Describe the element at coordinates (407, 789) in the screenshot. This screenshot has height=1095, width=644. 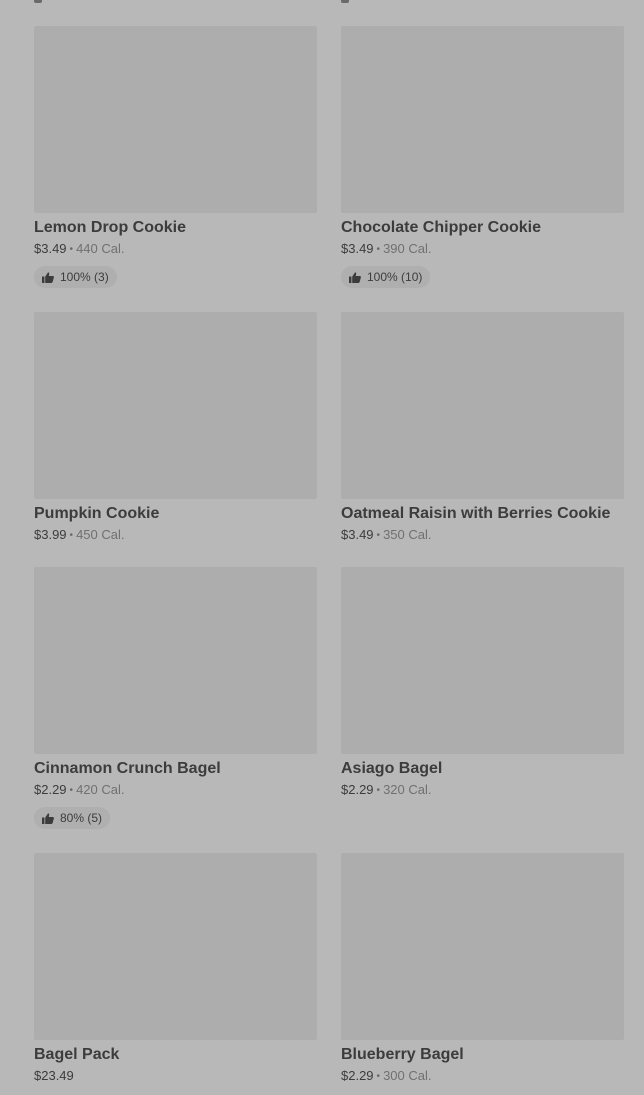
I see `menu-item-calories: 320 Cal.` at that location.